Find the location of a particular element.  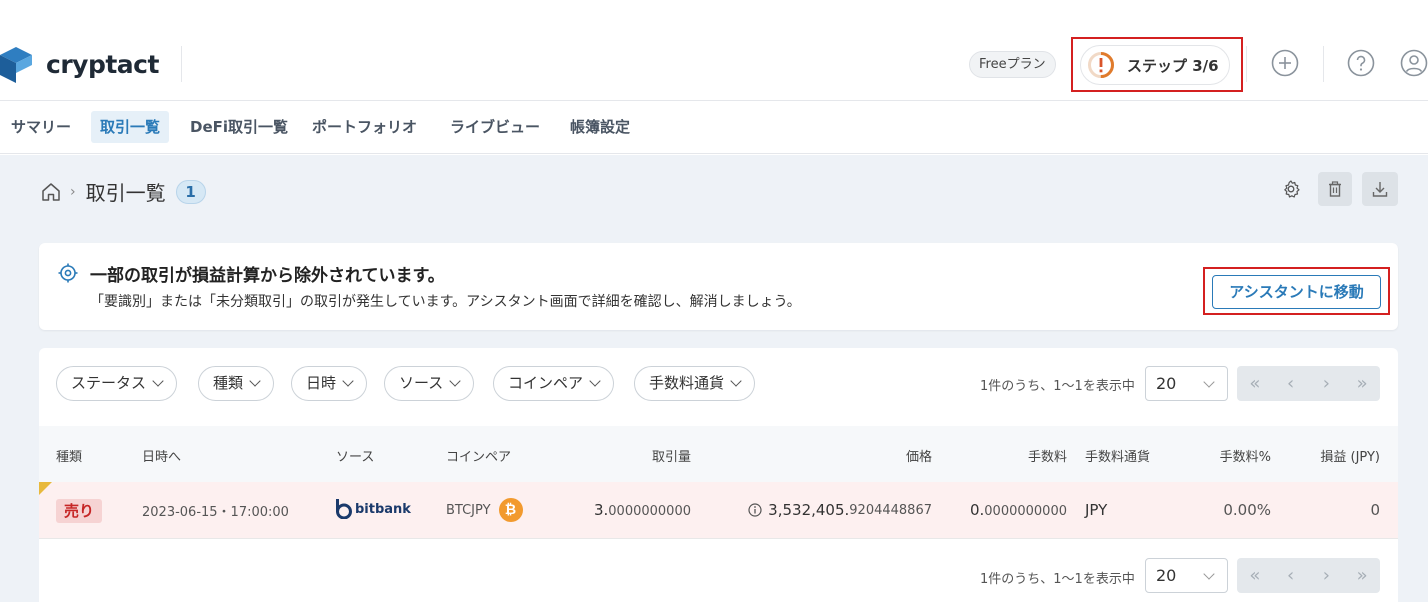

column-header-fee-percent: 手数料% is located at coordinates (1245, 455).